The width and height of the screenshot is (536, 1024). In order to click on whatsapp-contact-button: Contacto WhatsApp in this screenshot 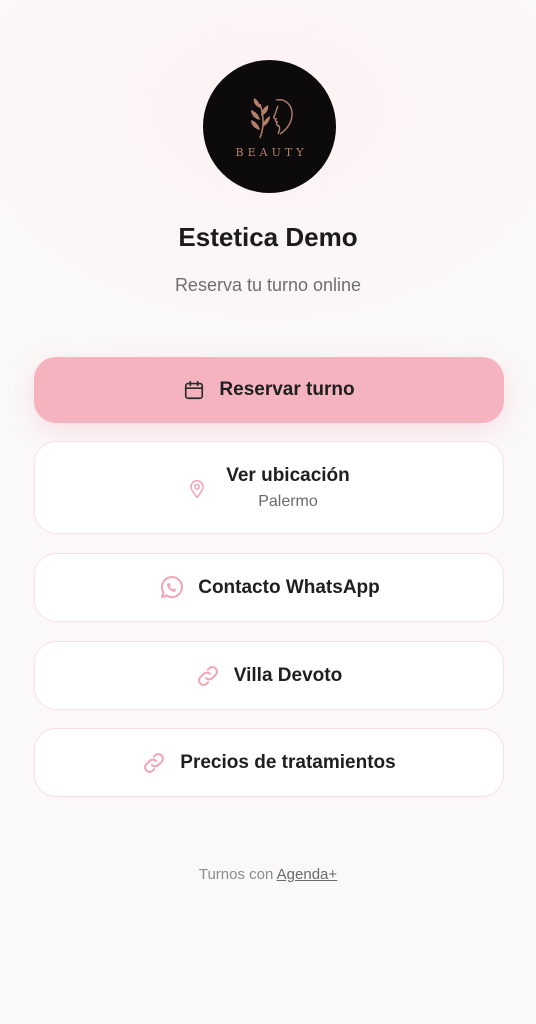, I will do `click(269, 587)`.